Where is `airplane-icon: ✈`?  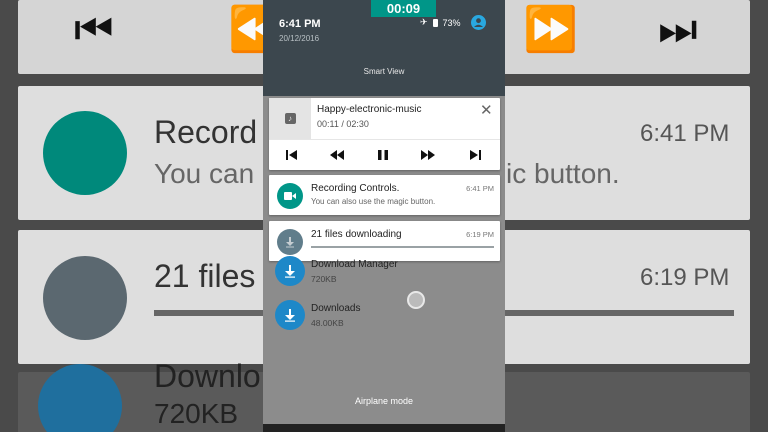
airplane-icon: ✈ is located at coordinates (424, 22).